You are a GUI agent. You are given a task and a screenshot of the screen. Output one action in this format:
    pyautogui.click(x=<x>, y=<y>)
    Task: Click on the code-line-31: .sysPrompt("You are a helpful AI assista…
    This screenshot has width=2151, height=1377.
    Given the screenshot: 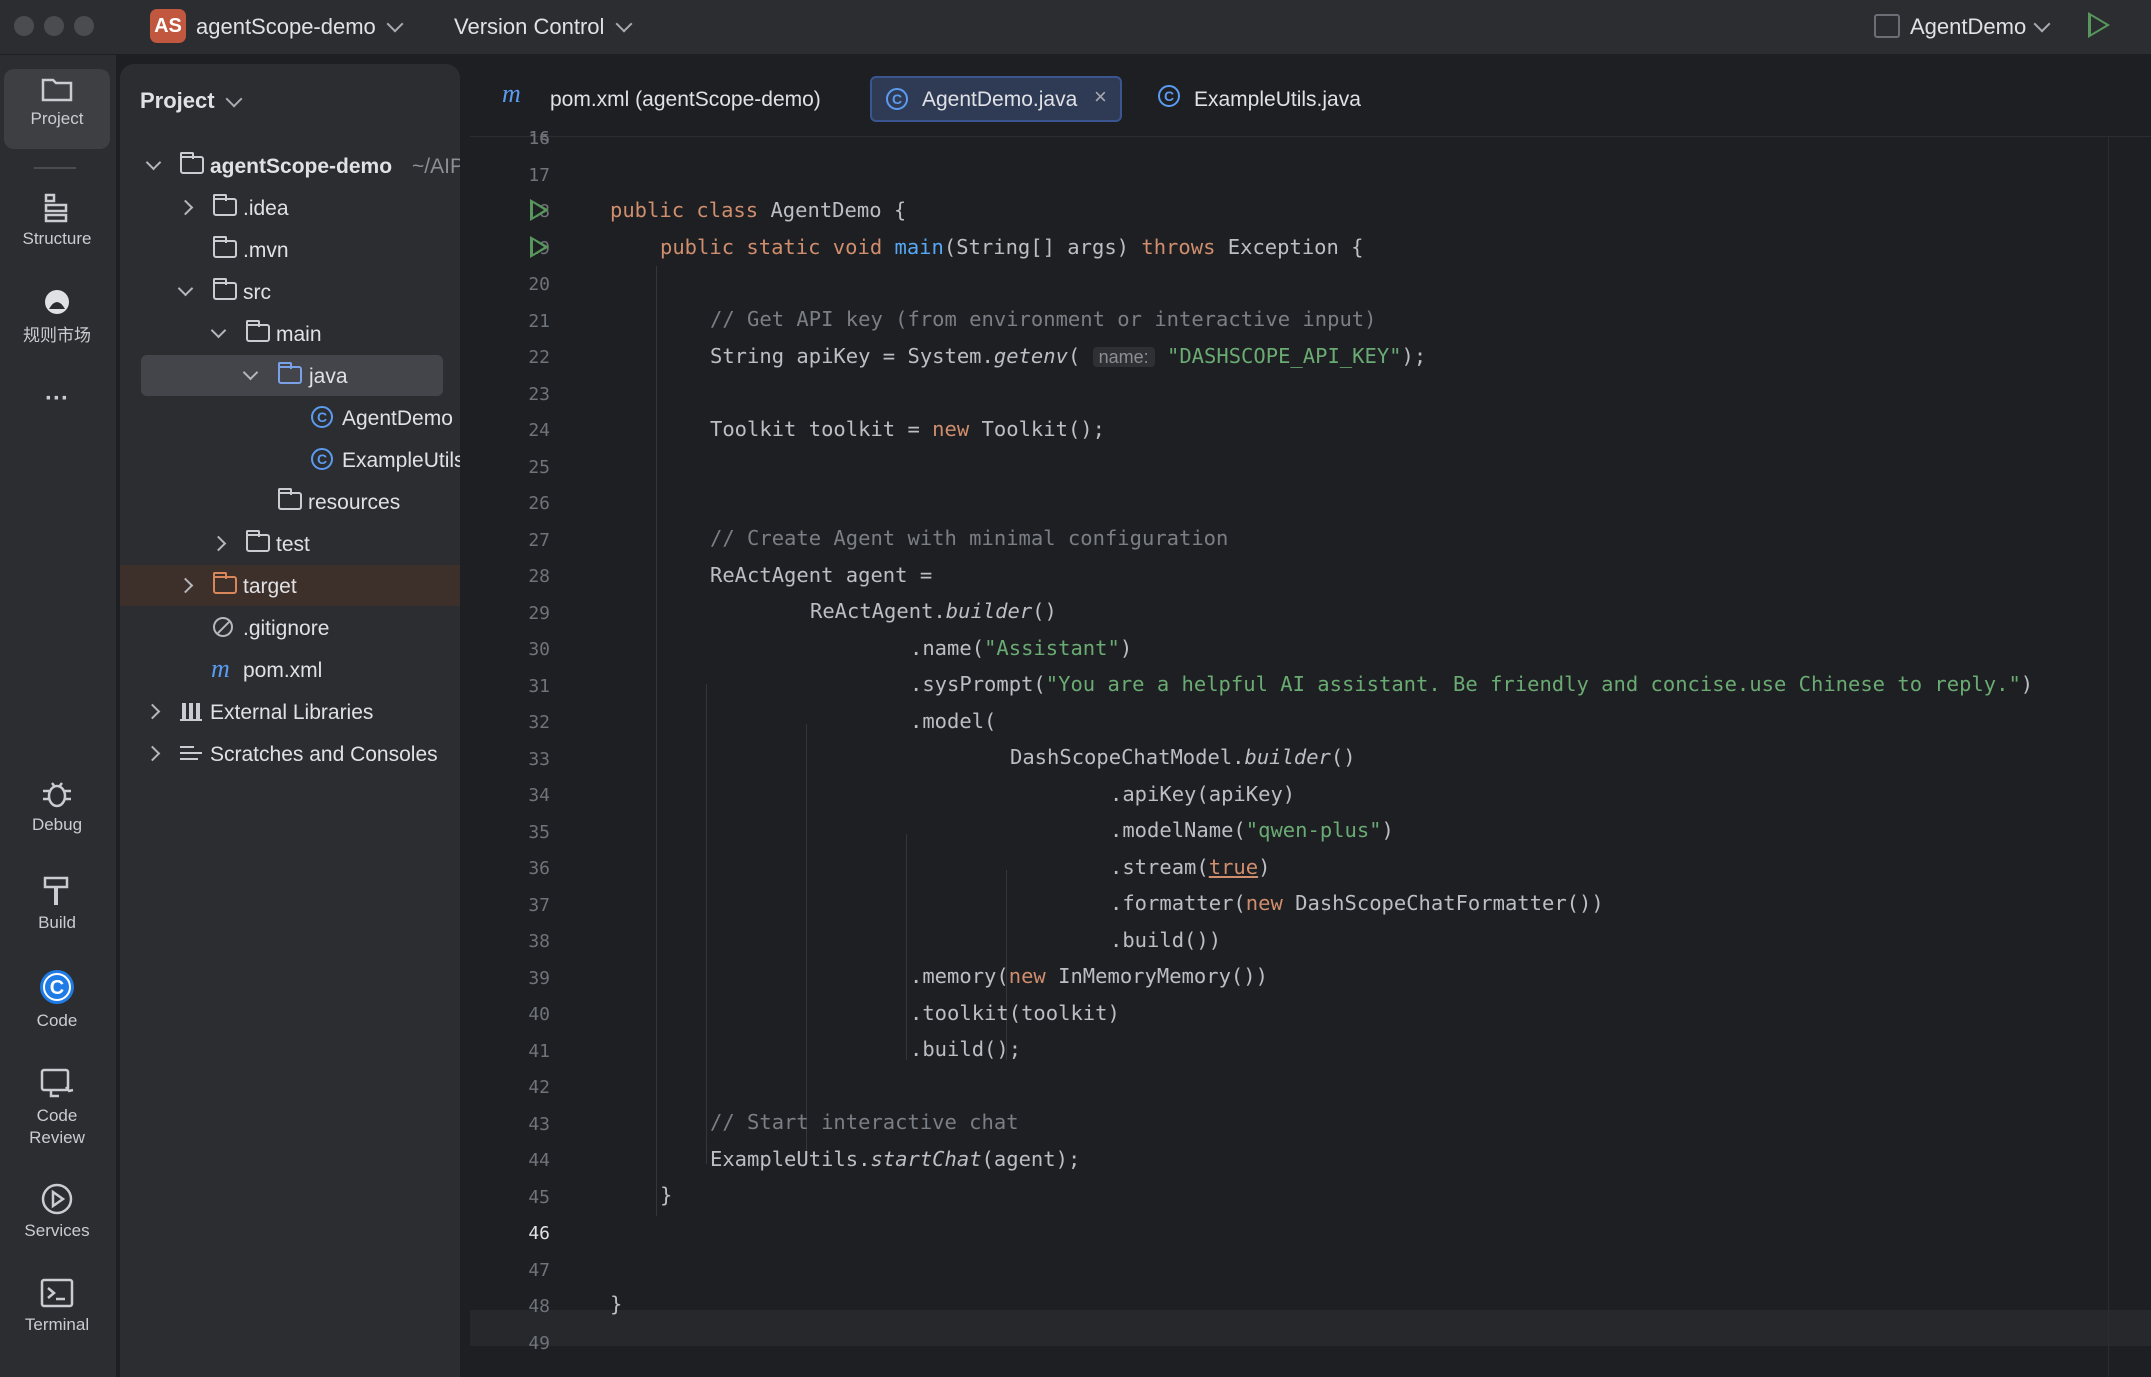 What is the action you would take?
    pyautogui.click(x=1471, y=684)
    